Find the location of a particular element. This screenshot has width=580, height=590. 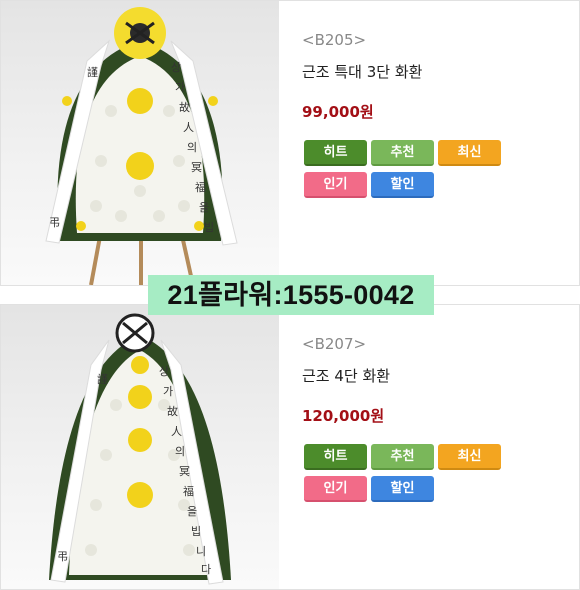

product-price: 99,000원 is located at coordinates (338, 112).